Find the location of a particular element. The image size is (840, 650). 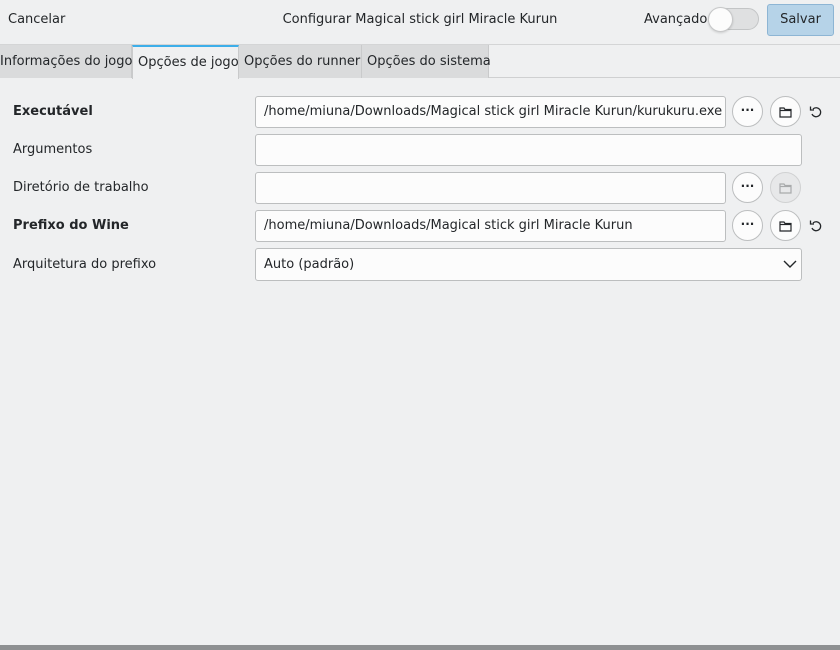

tab-system-options: Opções do sistema is located at coordinates (426, 61).